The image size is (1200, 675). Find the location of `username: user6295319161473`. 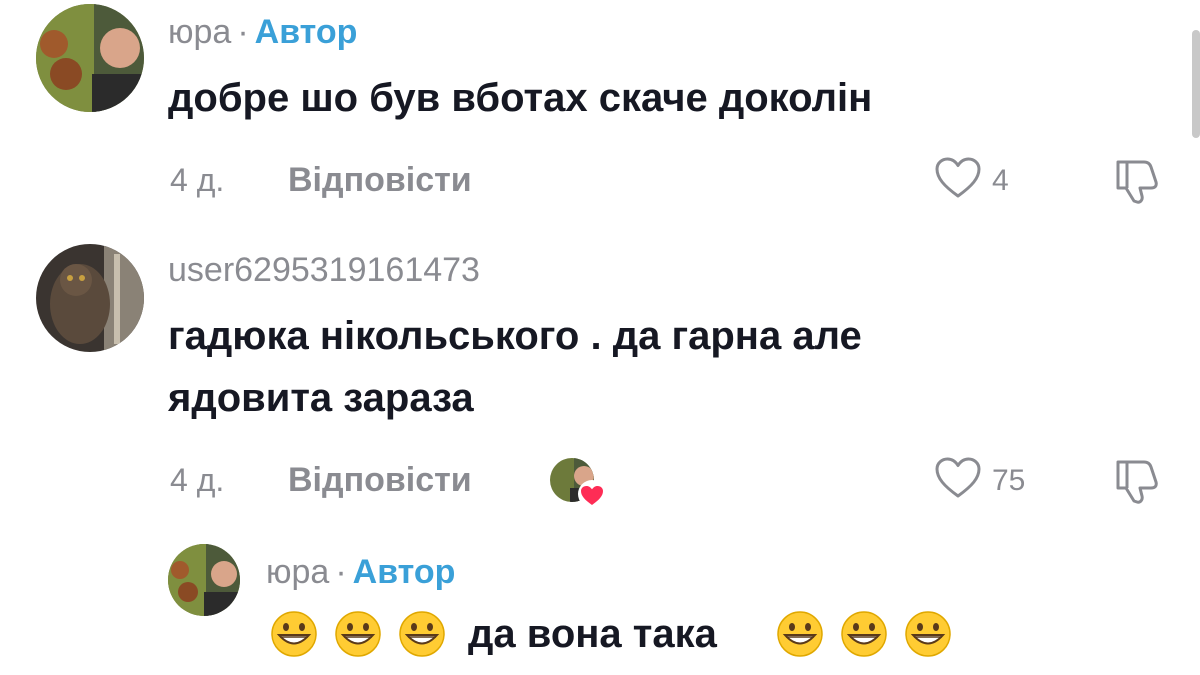

username: user6295319161473 is located at coordinates (324, 270).